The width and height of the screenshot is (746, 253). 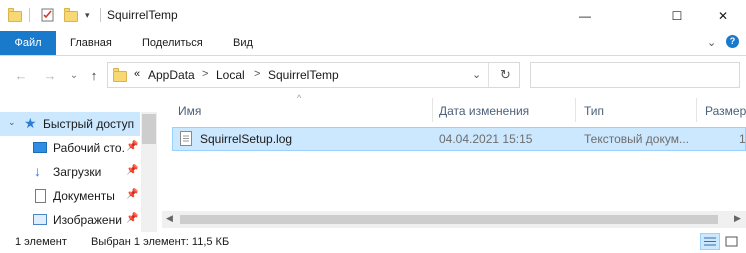 I want to click on tab-share: Поделиться, so click(x=172, y=43).